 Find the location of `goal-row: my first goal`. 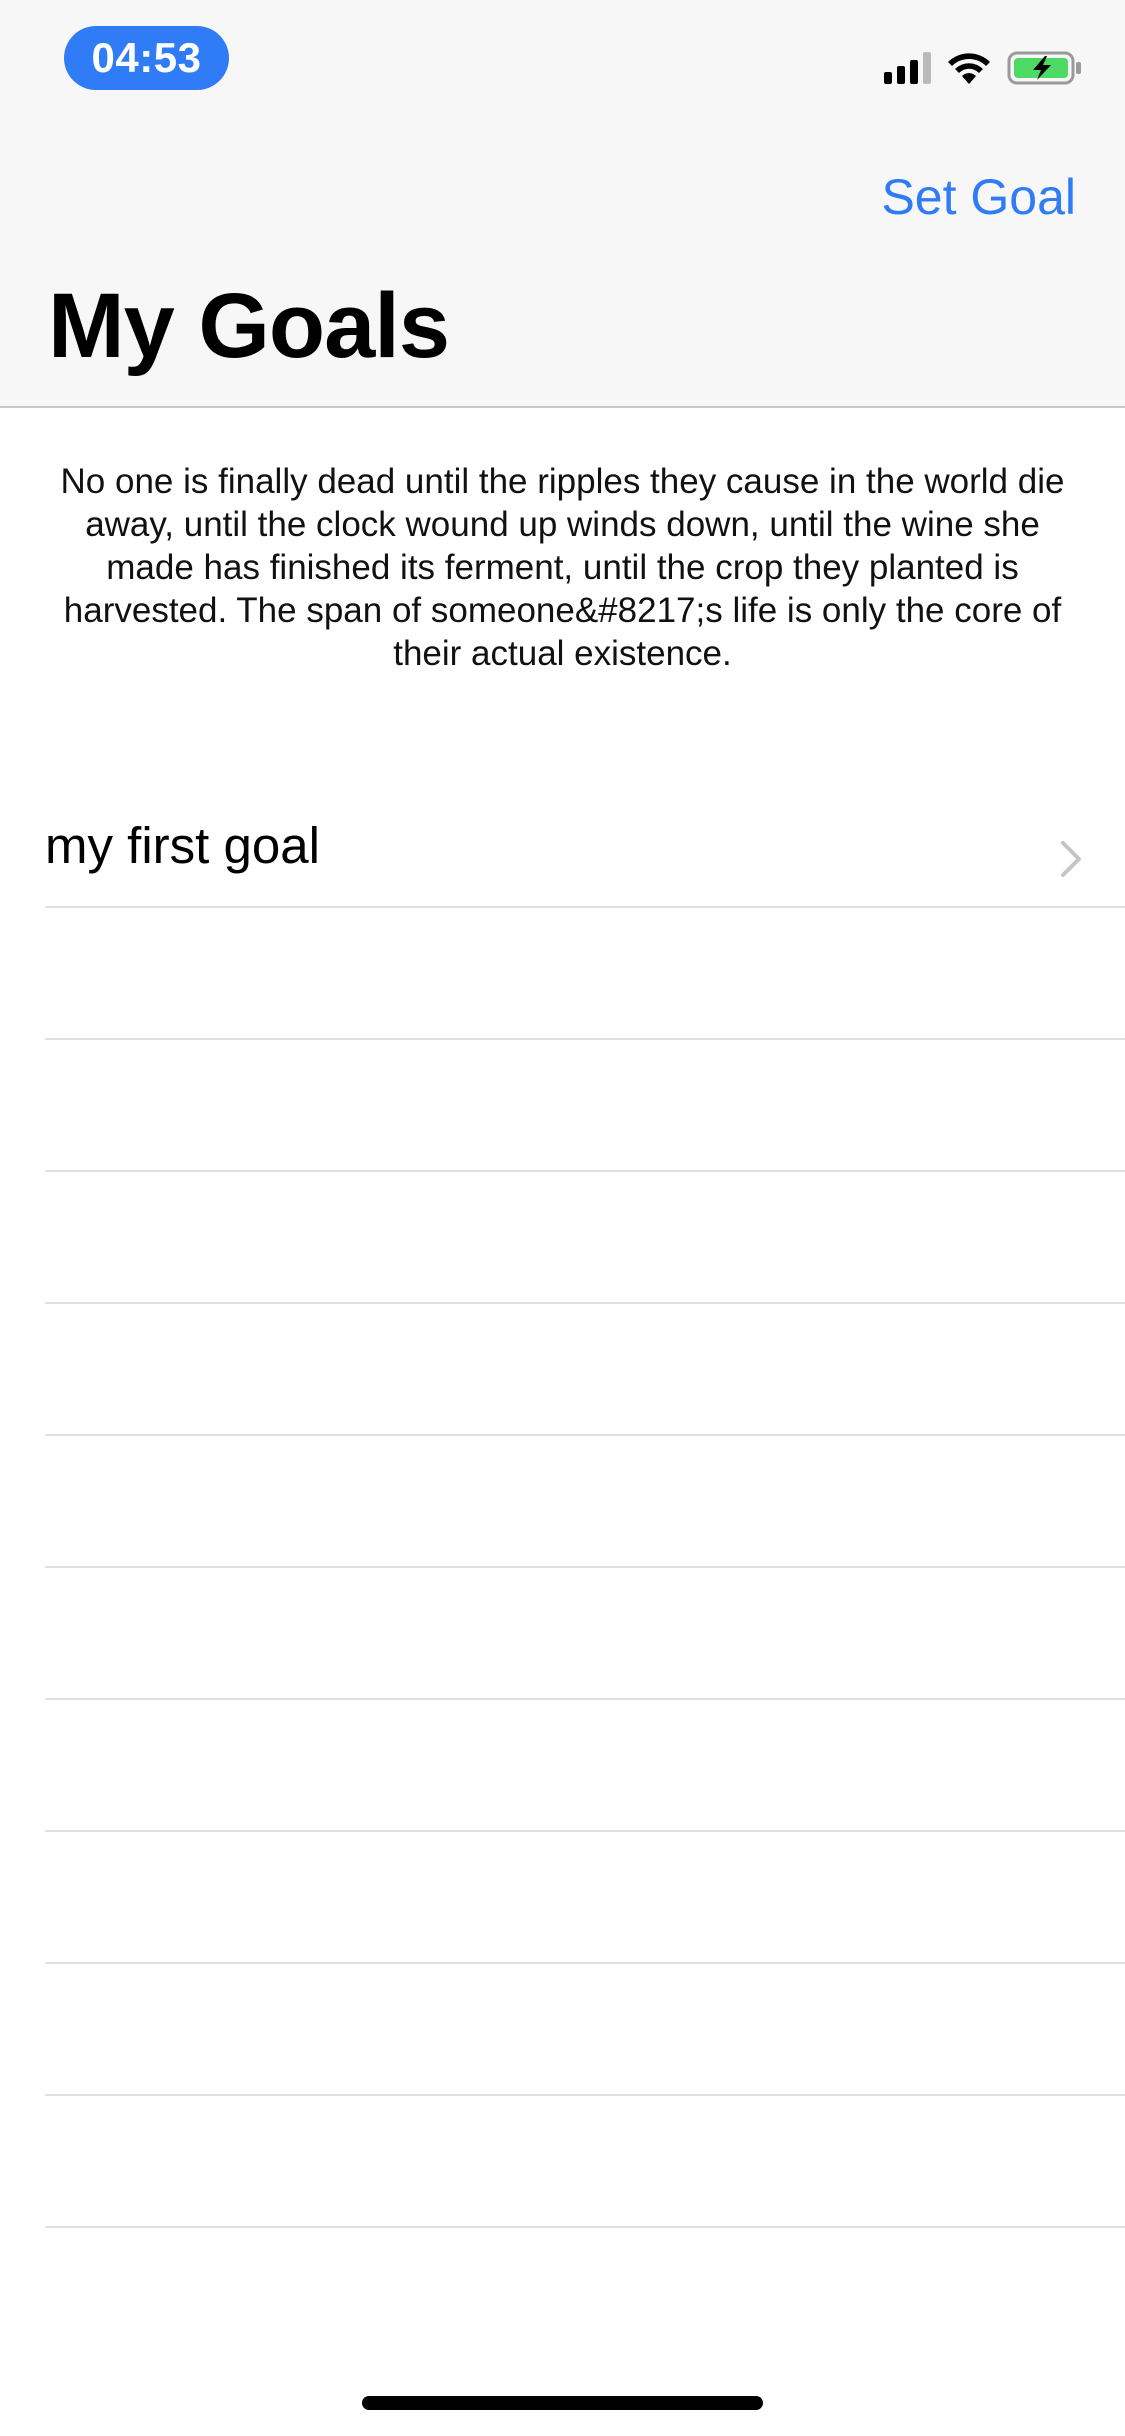

goal-row: my first goal is located at coordinates (585, 842).